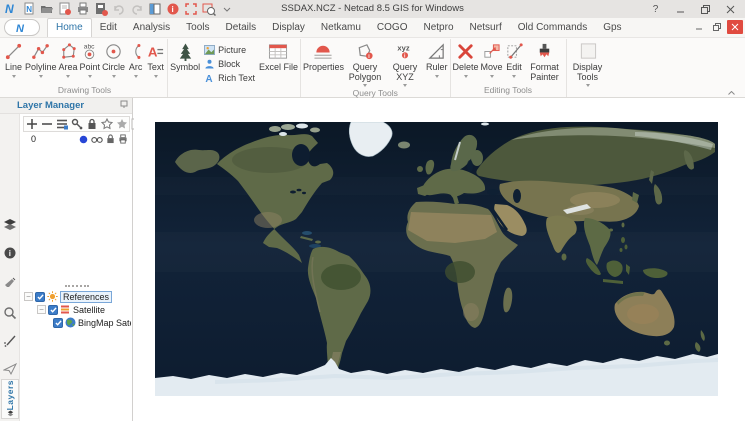 The image size is (745, 421). I want to click on polyline-dropdown, so click(40, 76).